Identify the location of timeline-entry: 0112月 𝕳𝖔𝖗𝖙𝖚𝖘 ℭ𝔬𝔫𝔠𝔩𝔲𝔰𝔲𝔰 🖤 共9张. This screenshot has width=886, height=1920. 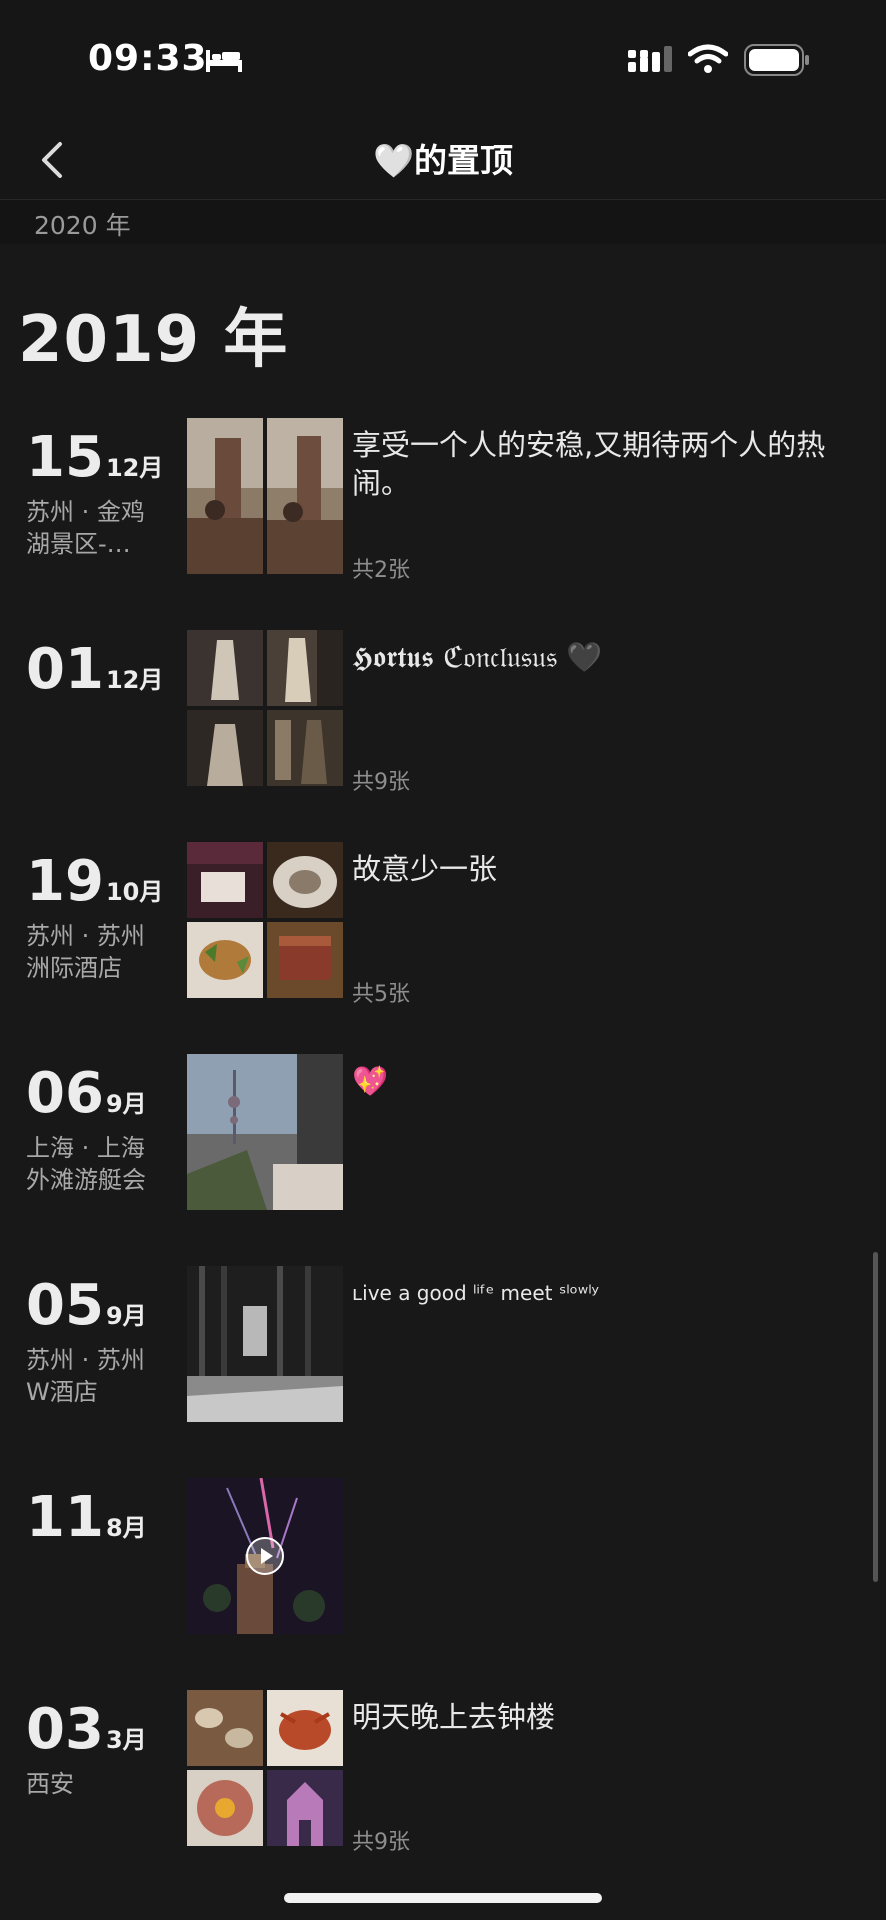
(443, 715).